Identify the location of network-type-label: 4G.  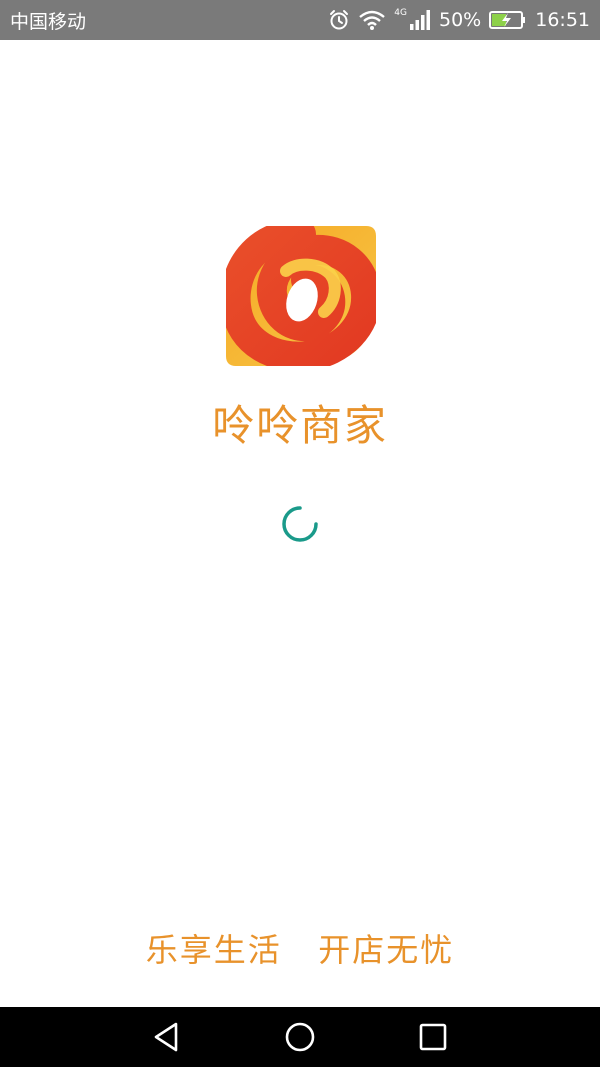
(400, 13).